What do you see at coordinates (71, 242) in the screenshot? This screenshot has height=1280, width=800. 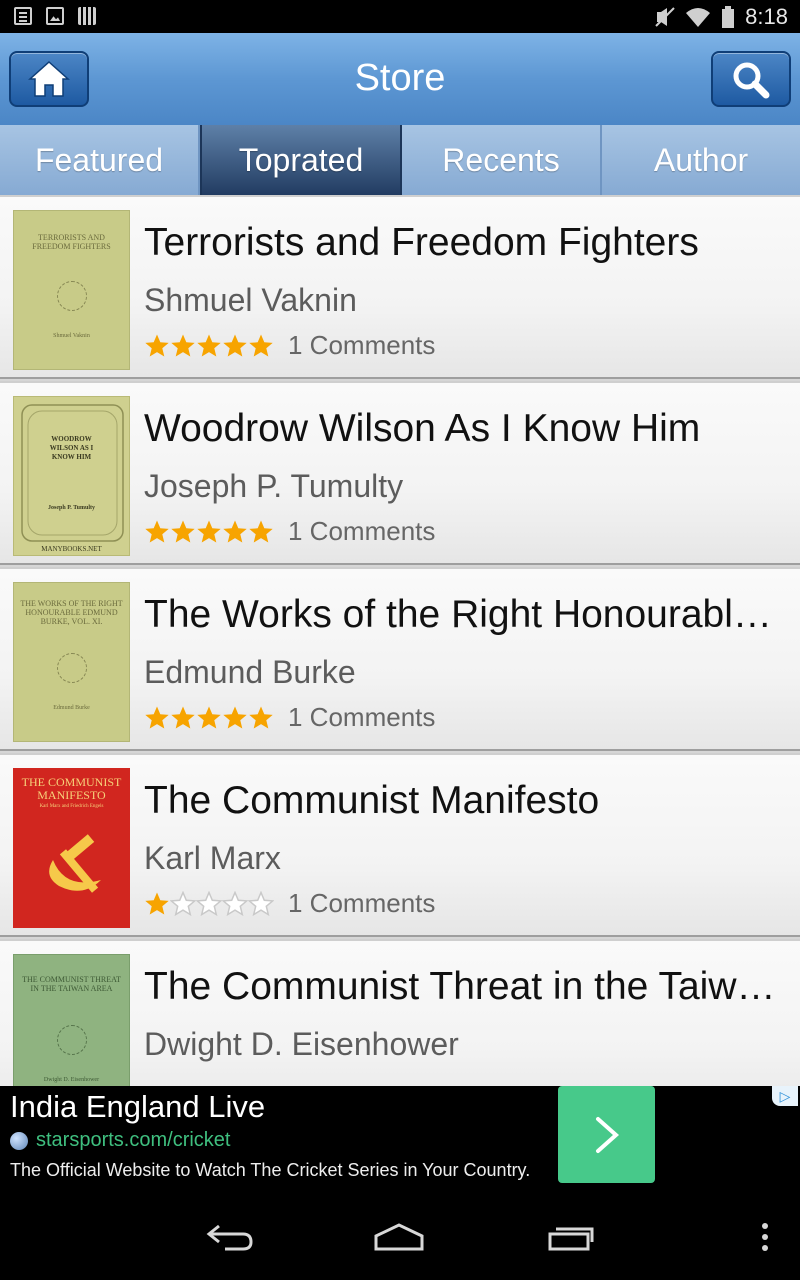 I see `cover-title: Terrorists and Freedom Fighters` at bounding box center [71, 242].